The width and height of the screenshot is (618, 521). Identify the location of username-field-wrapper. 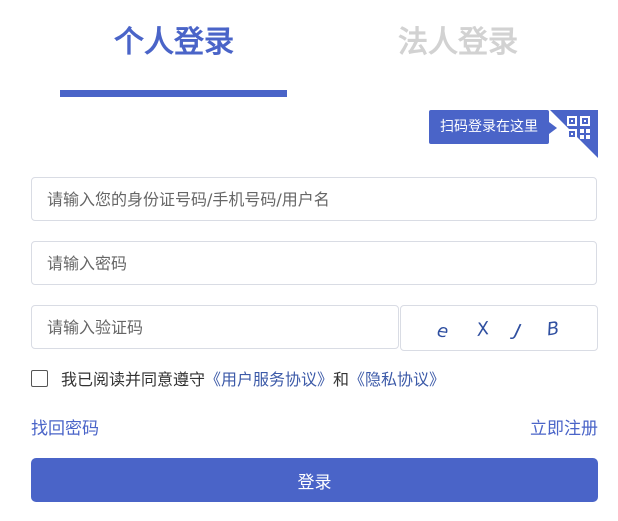
(314, 199).